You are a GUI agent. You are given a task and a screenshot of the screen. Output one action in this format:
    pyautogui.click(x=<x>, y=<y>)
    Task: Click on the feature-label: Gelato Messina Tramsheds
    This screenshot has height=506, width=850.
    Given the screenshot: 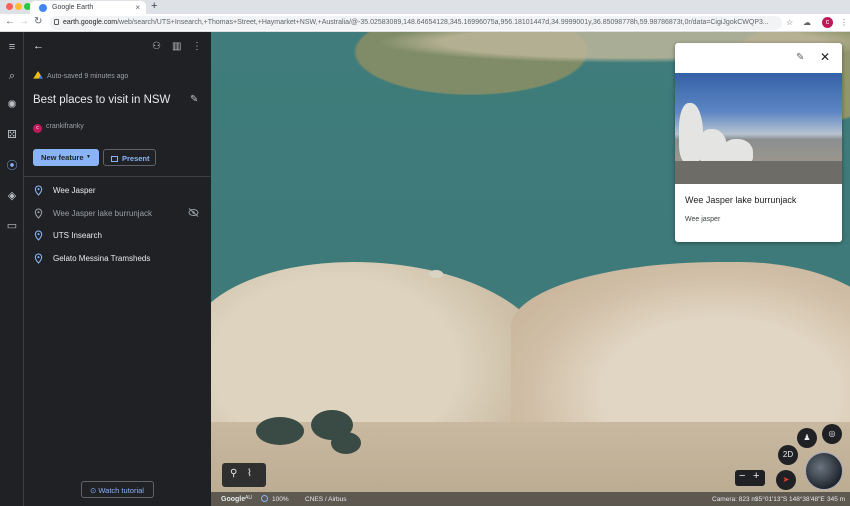 What is the action you would take?
    pyautogui.click(x=102, y=258)
    